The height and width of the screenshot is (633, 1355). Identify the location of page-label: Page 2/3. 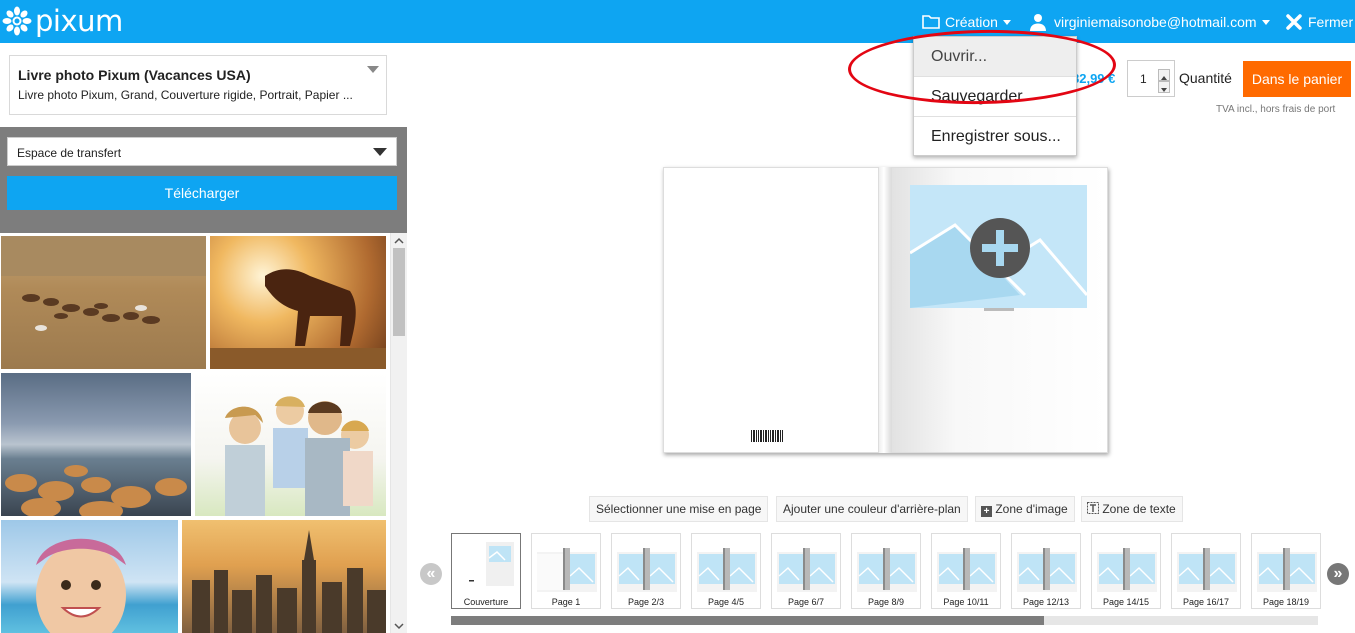
(646, 602).